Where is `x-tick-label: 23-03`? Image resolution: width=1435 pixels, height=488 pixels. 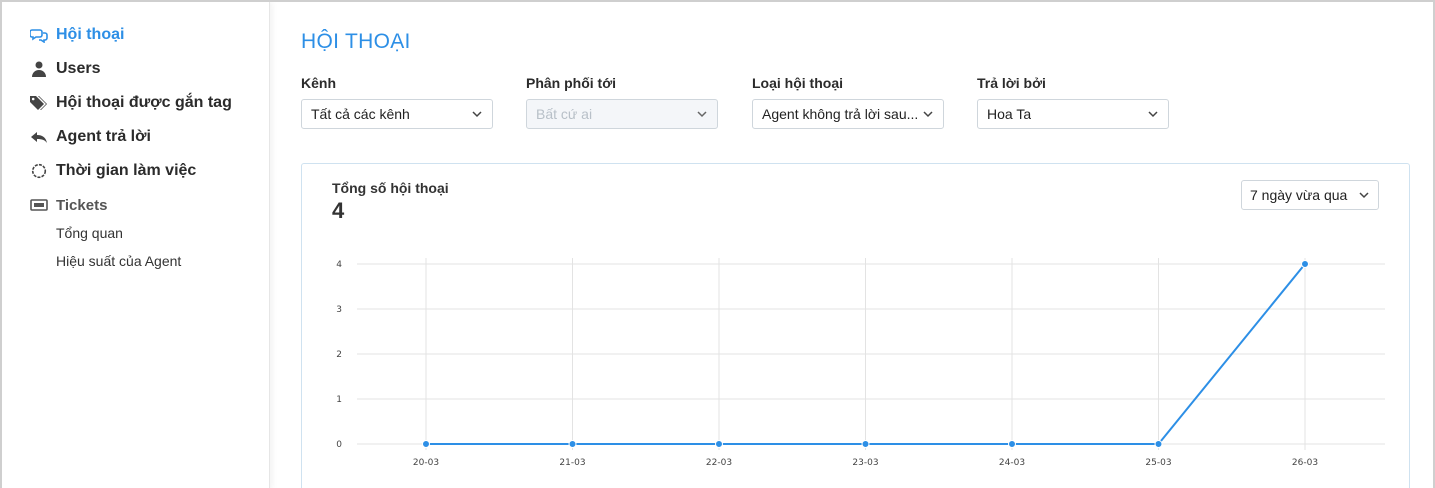 x-tick-label: 23-03 is located at coordinates (865, 463).